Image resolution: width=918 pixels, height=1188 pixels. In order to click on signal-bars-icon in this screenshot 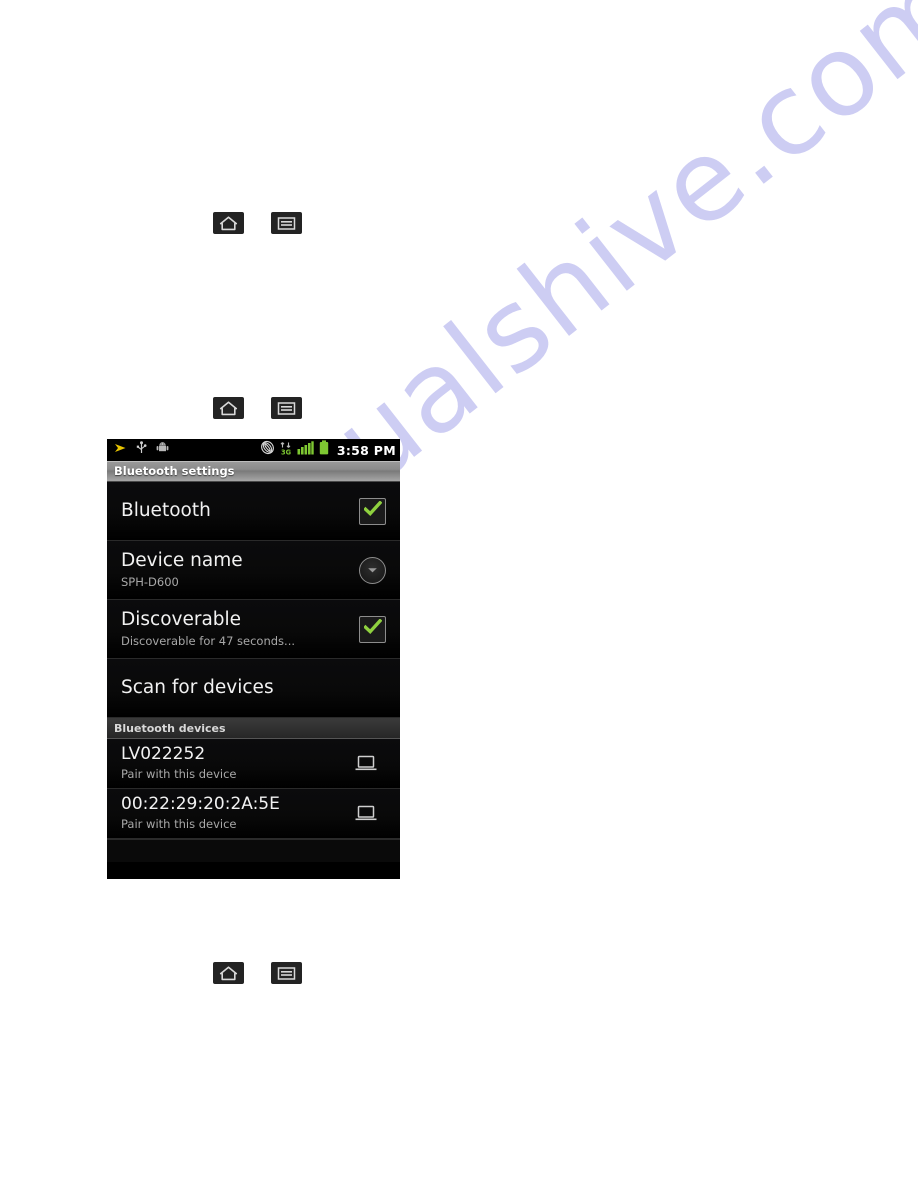, I will do `click(305, 450)`.